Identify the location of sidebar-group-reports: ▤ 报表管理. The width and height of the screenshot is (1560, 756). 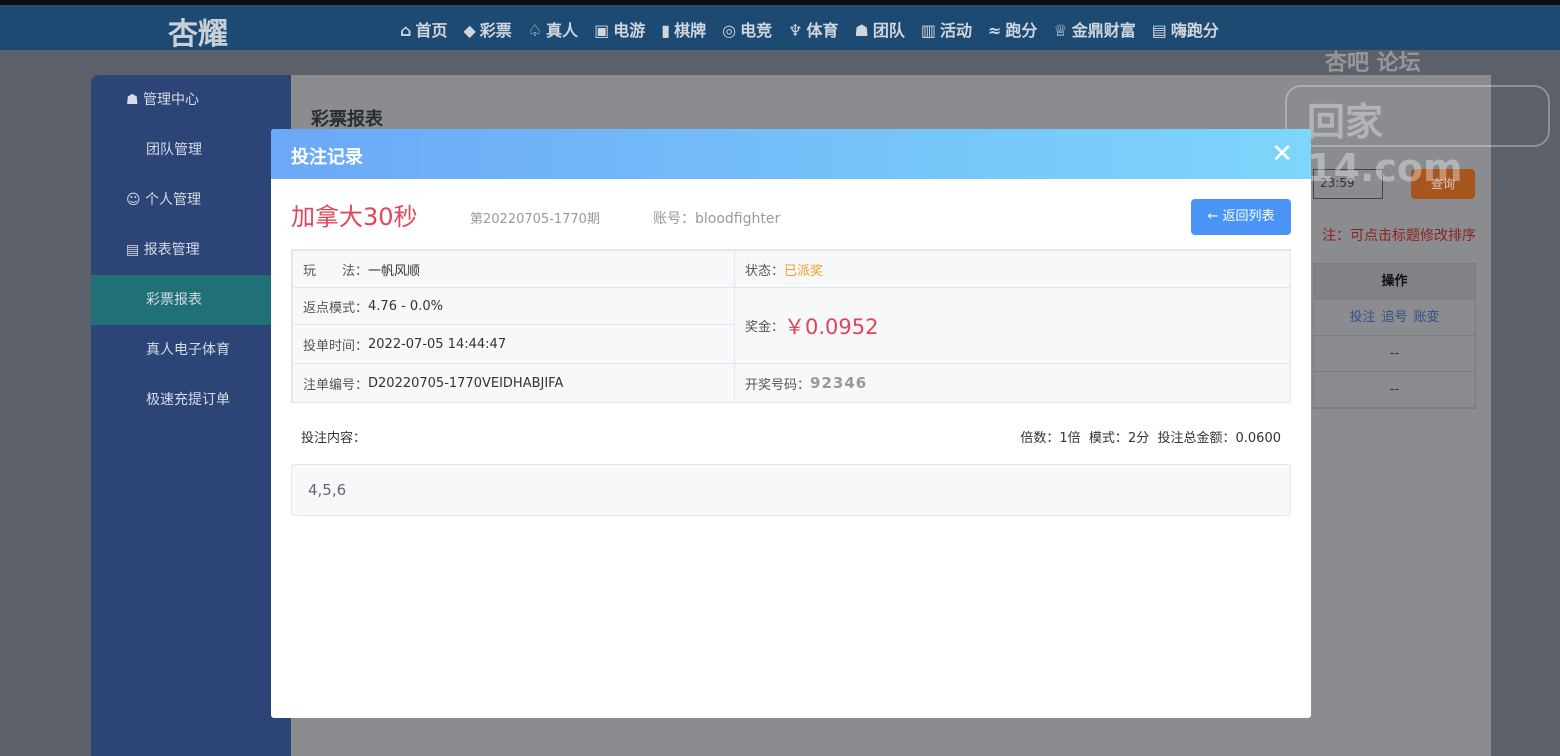
(191, 250).